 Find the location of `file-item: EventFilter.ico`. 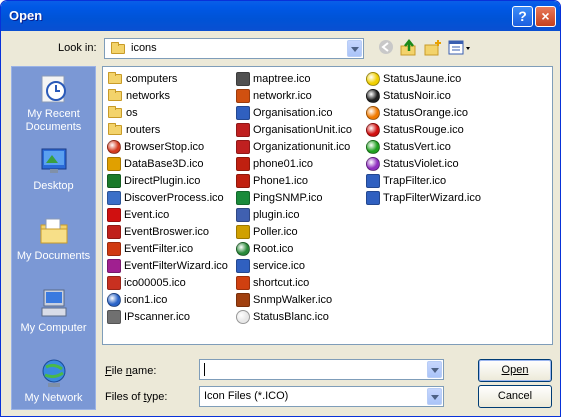

file-item: EventFilter.ico is located at coordinates (167, 249).